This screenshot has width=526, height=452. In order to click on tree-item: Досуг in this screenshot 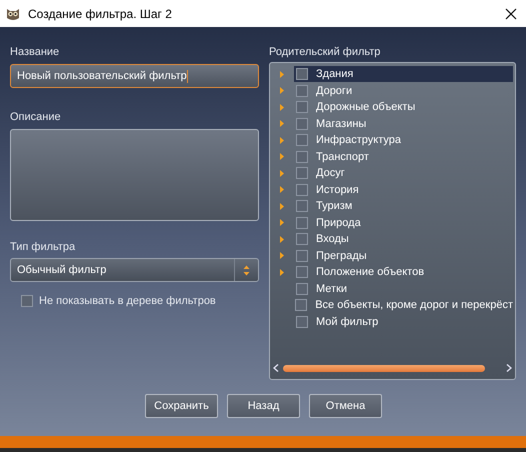, I will do `click(403, 173)`.